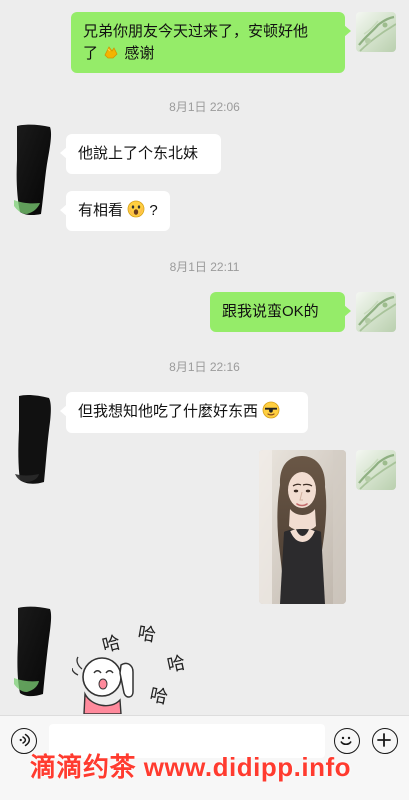 The height and width of the screenshot is (800, 409). Describe the element at coordinates (111, 52) in the screenshot. I see `clap-emoji-icon` at that location.